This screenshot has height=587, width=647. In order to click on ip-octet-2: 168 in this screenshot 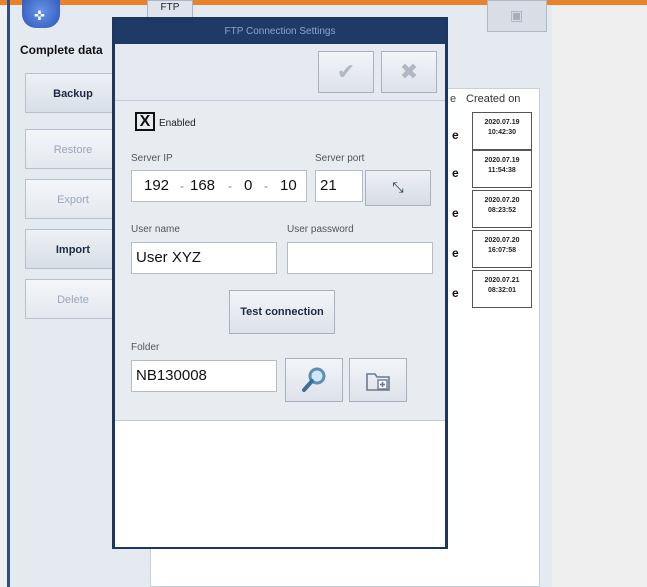, I will do `click(203, 185)`.